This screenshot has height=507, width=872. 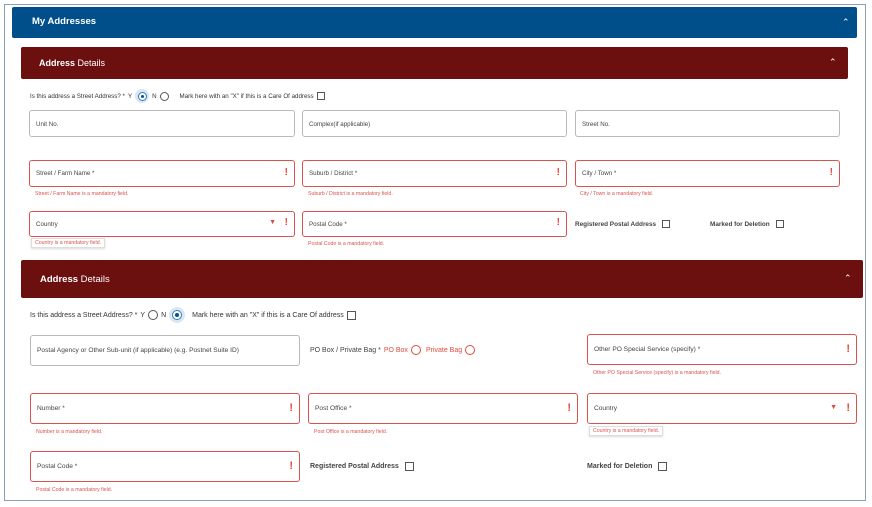 I want to click on yes-radio-halo, so click(x=142, y=96).